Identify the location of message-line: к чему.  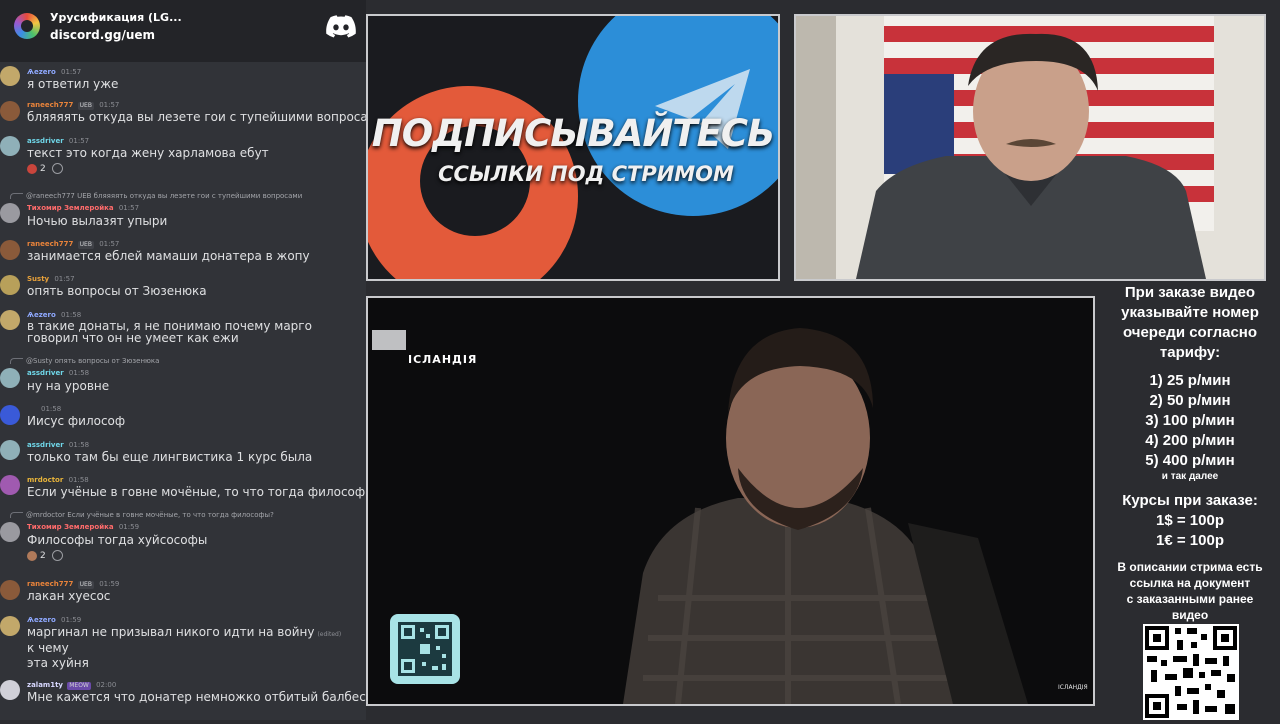
(48, 648).